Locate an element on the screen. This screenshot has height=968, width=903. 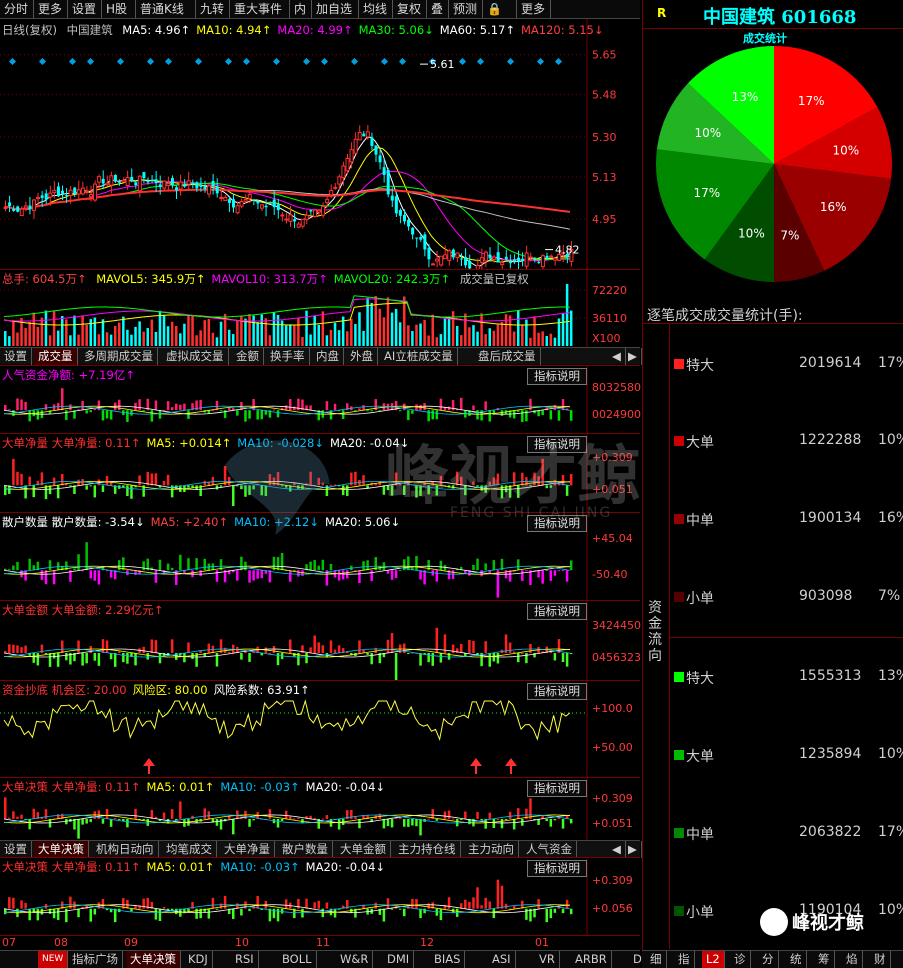
toolbar-item-2: 设置 is located at coordinates (85, 9).